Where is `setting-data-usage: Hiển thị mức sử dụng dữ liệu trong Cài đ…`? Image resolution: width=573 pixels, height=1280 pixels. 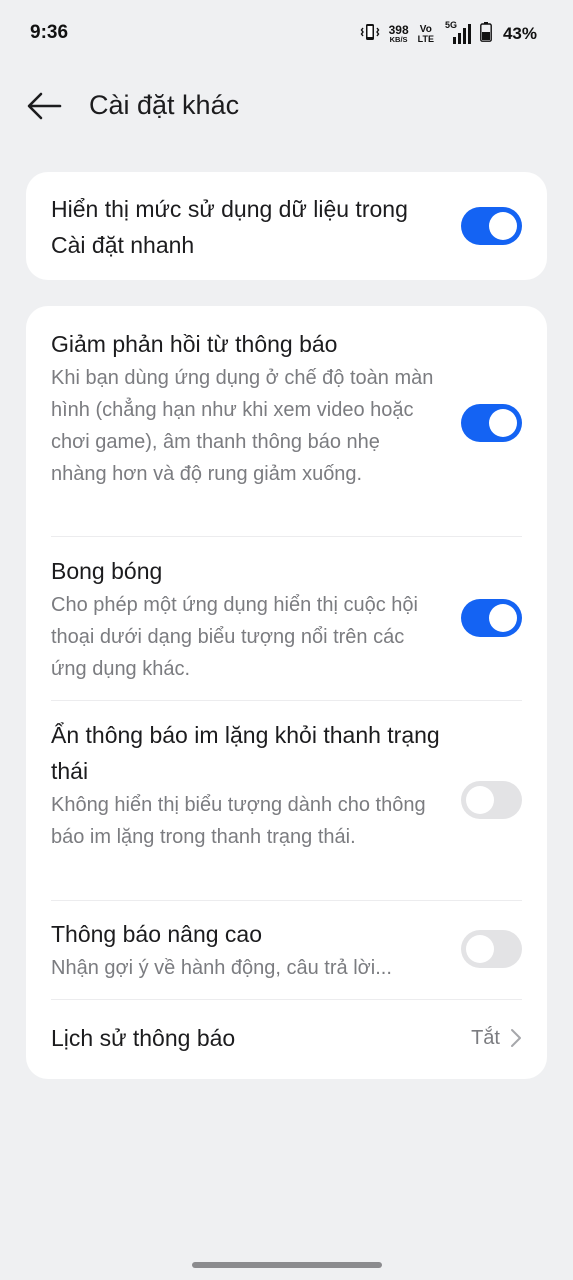 setting-data-usage: Hiển thị mức sử dụng dữ liệu trong Cài đ… is located at coordinates (286, 227).